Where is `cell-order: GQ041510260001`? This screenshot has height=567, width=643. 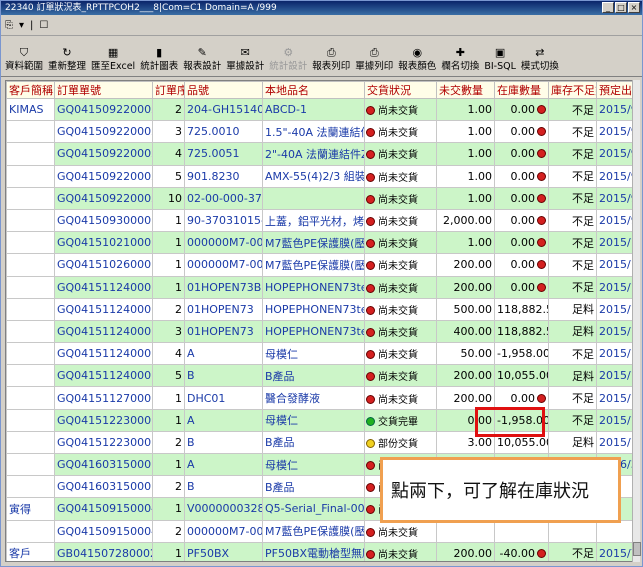 cell-order: GQ041510260001 is located at coordinates (103, 265).